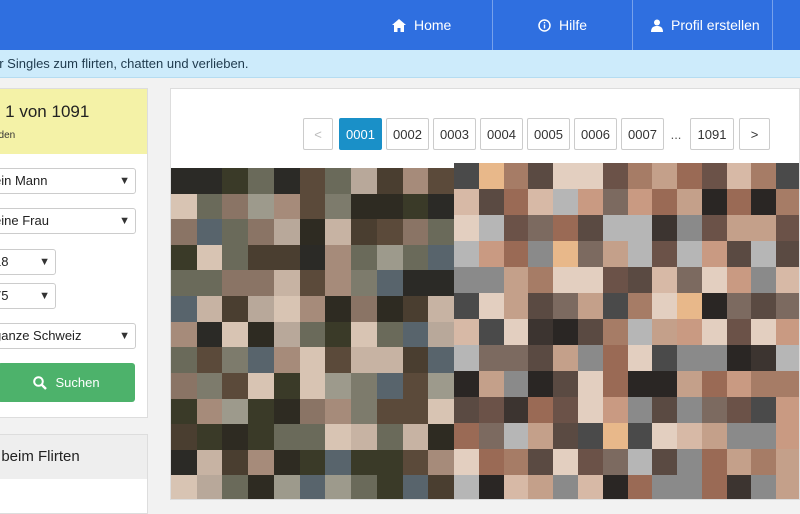  Describe the element at coordinates (28, 262) in the screenshot. I see `age-from-select: 18 ▼` at that location.